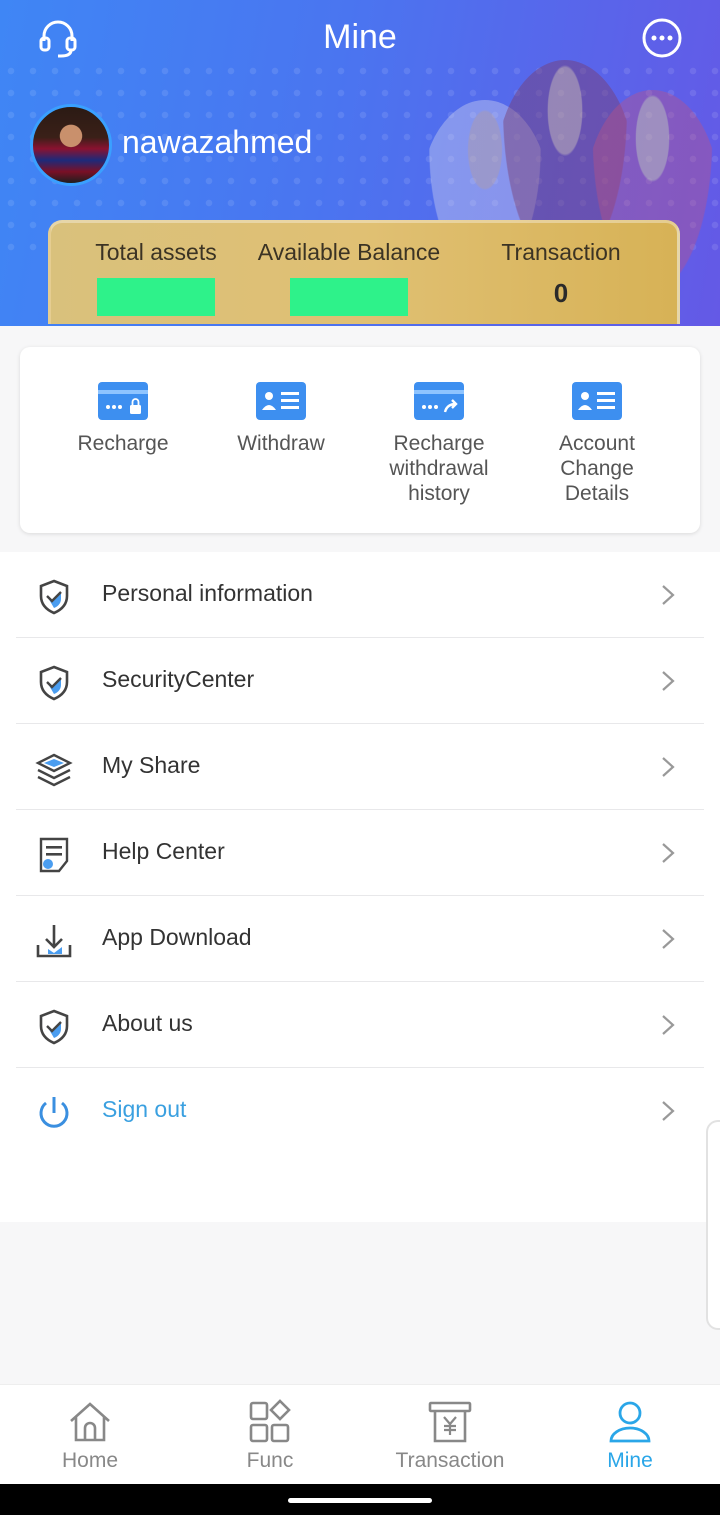  Describe the element at coordinates (217, 142) in the screenshot. I see `username: nawazahmed` at that location.